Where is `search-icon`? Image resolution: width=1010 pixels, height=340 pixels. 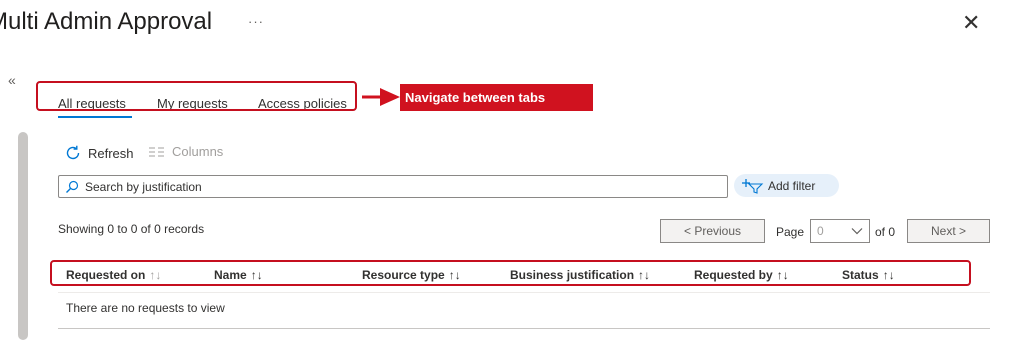
search-icon is located at coordinates (72, 186).